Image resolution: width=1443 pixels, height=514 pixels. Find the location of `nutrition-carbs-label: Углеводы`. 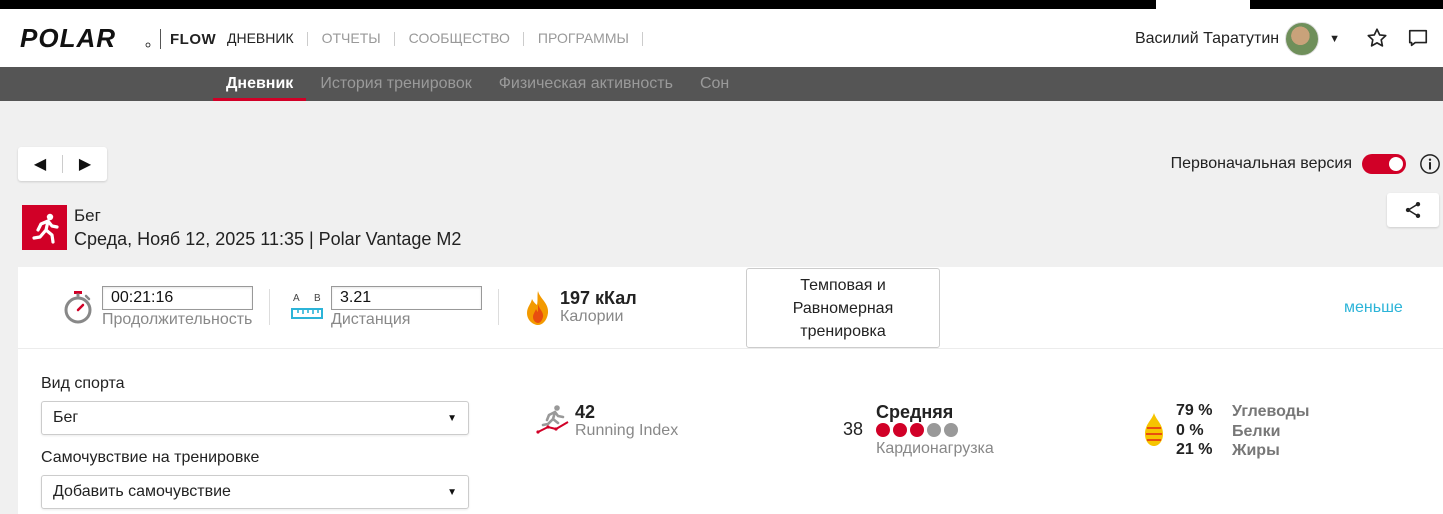

nutrition-carbs-label: Углеводы is located at coordinates (1271, 411).